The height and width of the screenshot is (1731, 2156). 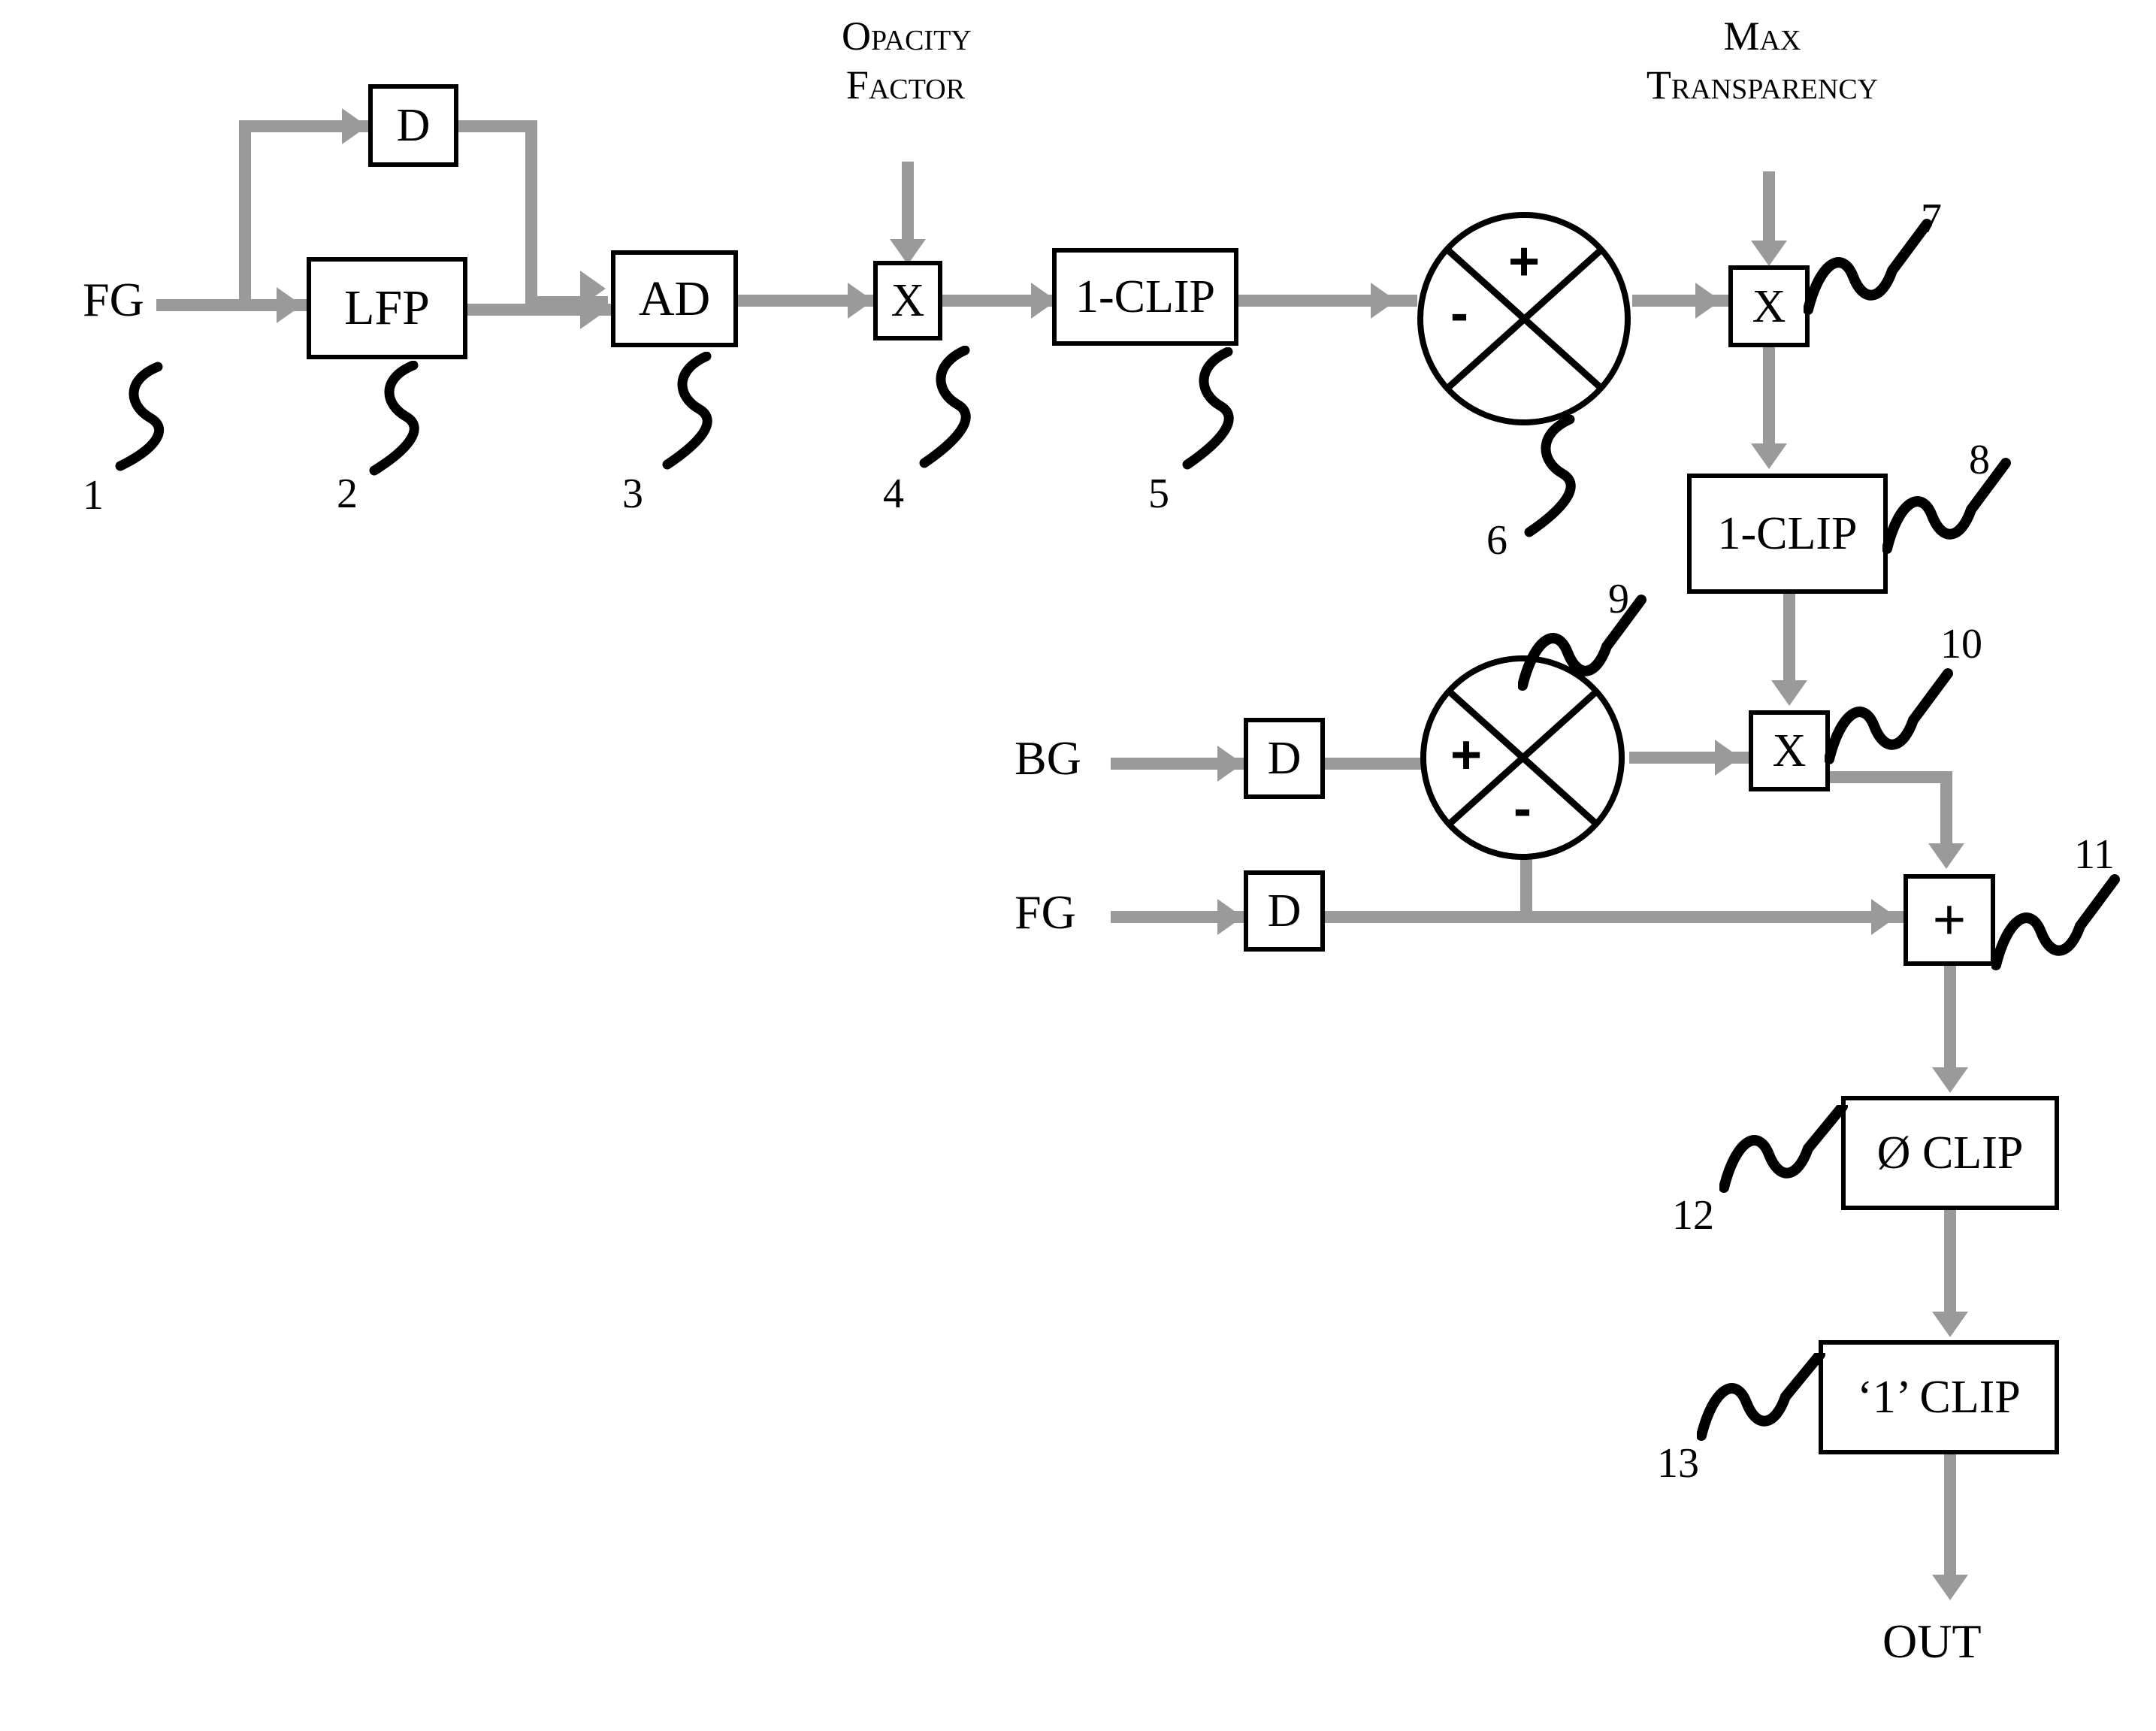 I want to click on reference-numeral-12: 12, so click(x=1693, y=1215).